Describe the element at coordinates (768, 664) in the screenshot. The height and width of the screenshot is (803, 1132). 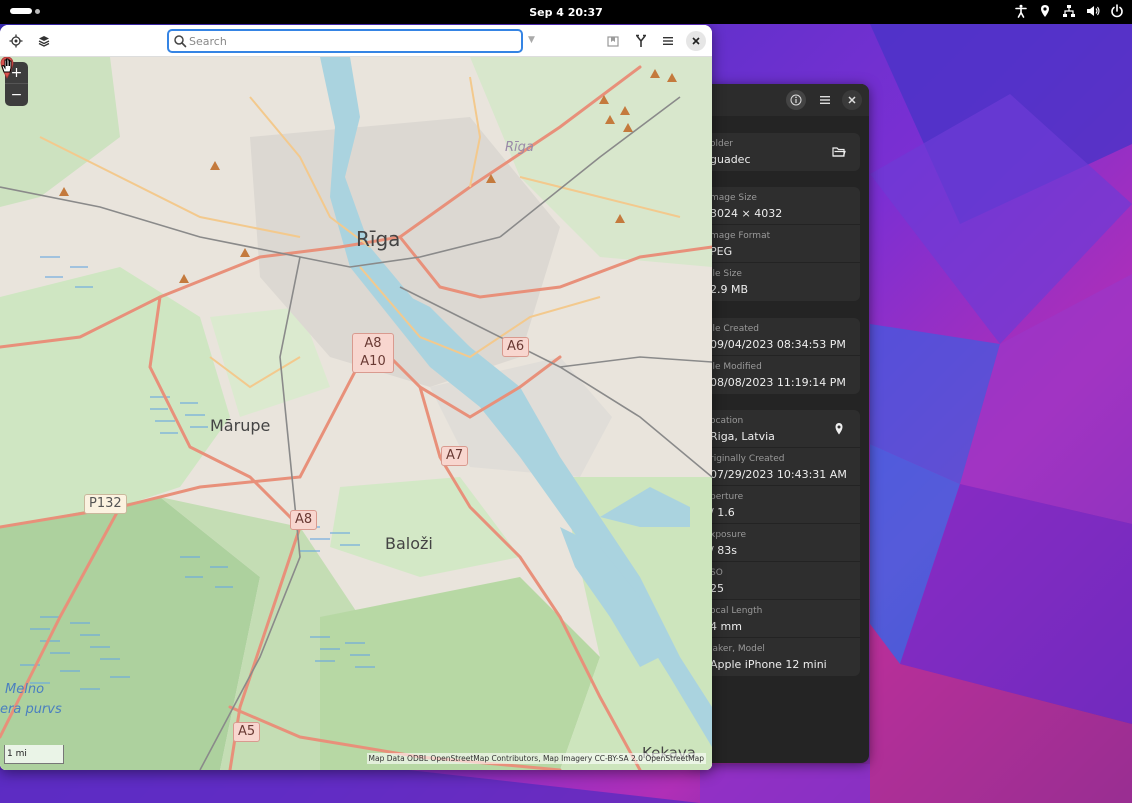
I see `property-value: Apple iPhone 12 mini` at that location.